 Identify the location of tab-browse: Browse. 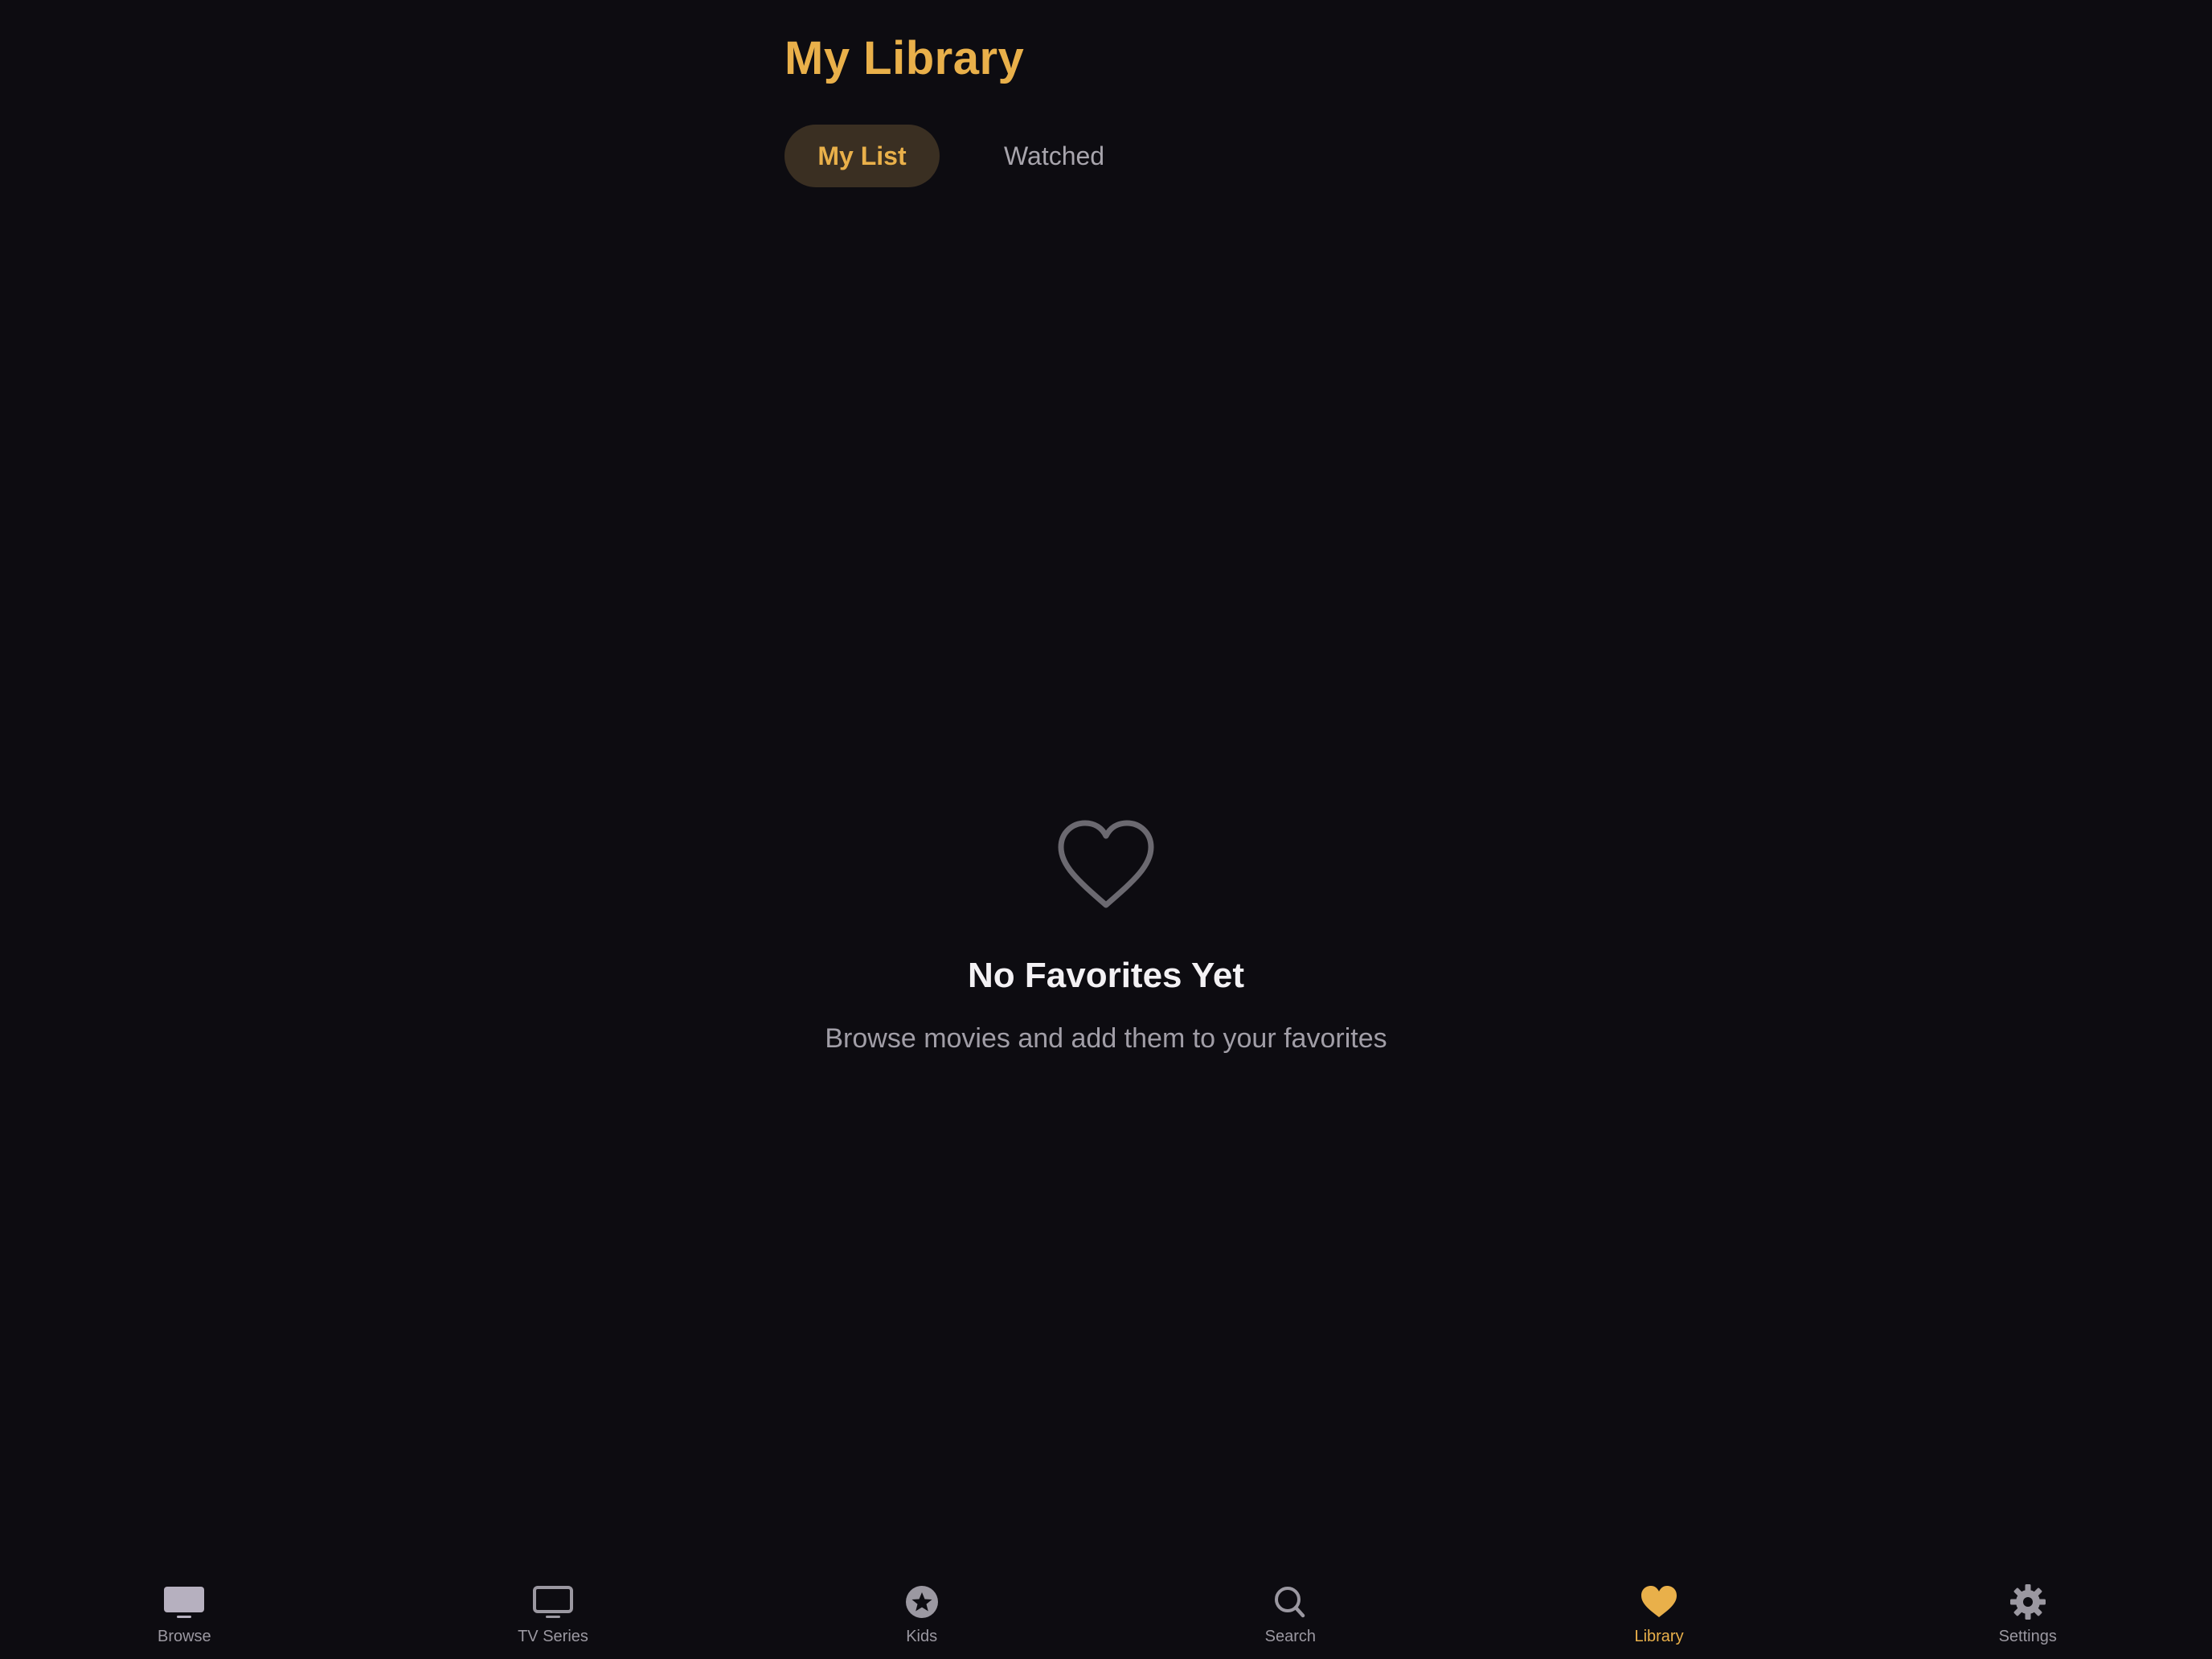
(184, 1611).